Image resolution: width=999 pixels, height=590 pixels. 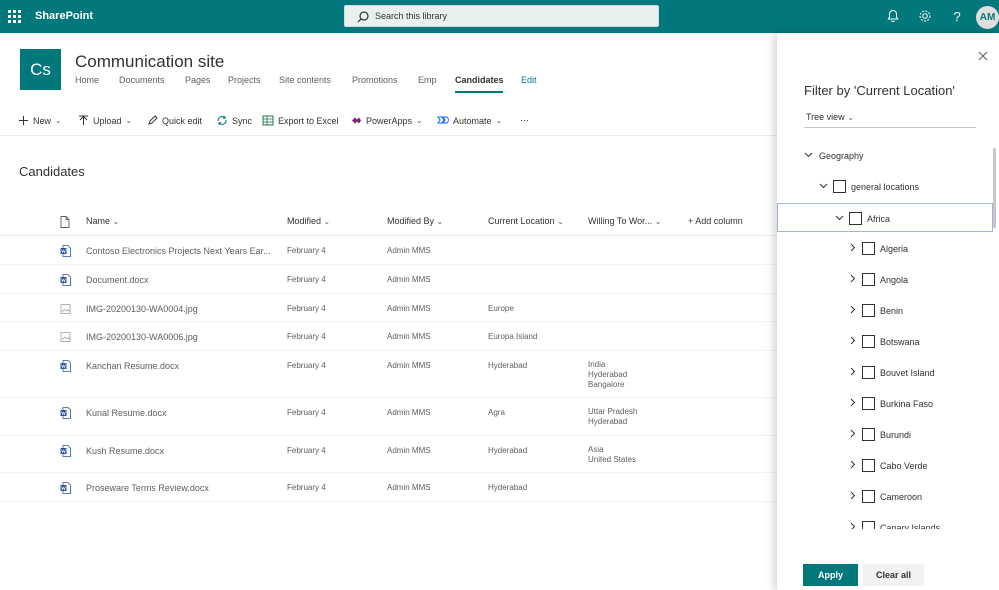 I want to click on apply-button: Apply, so click(x=830, y=575).